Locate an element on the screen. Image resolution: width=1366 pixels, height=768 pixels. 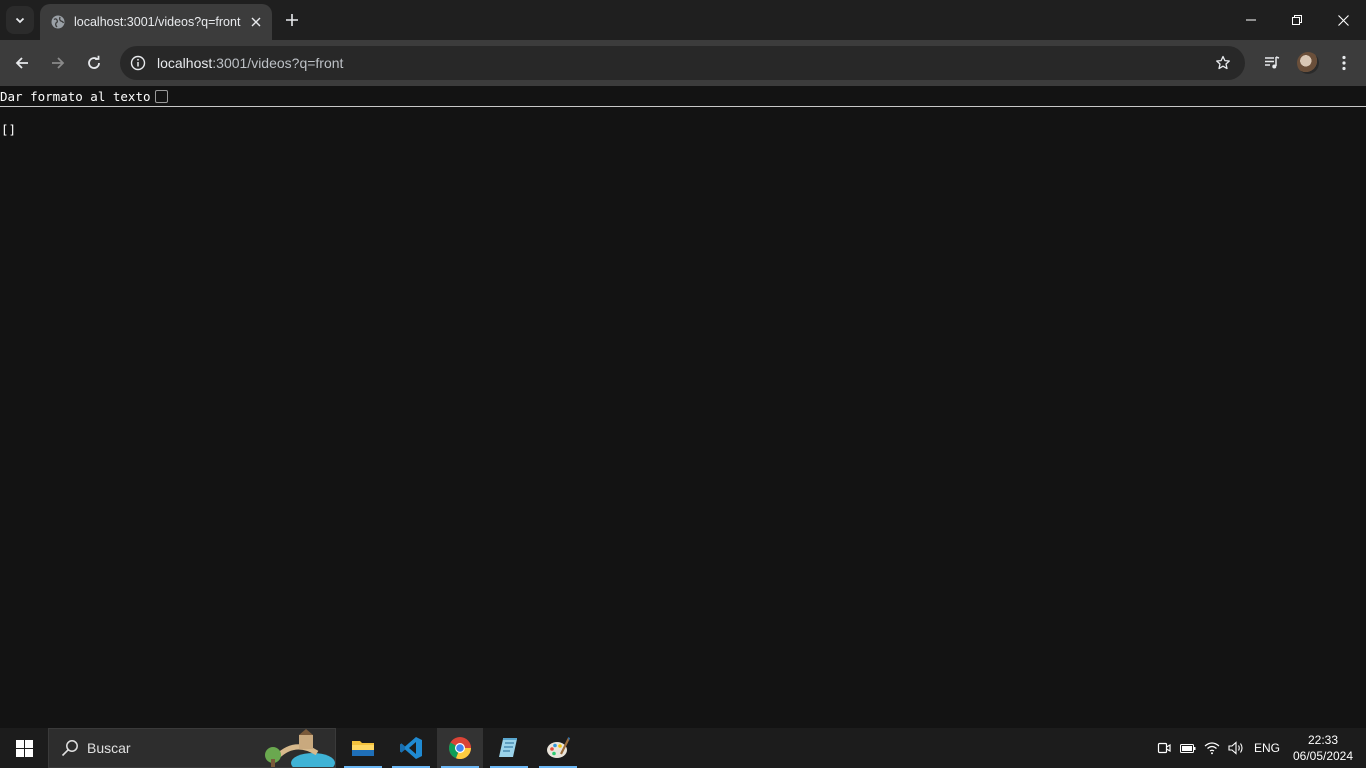
profile-button is located at coordinates (1308, 63).